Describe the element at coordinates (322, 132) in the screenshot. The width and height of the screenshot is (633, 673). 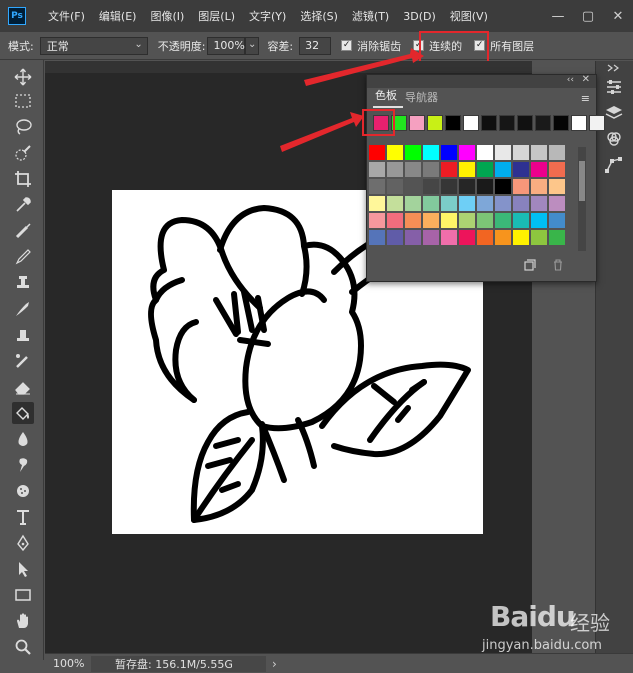
I see `arrow-to-swatch` at that location.